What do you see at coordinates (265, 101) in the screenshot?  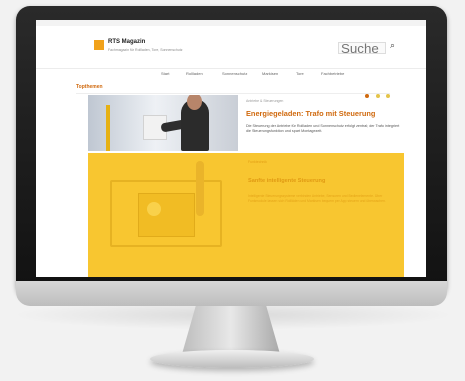 I see `article-meta: Antriebe & Steuerungen` at bounding box center [265, 101].